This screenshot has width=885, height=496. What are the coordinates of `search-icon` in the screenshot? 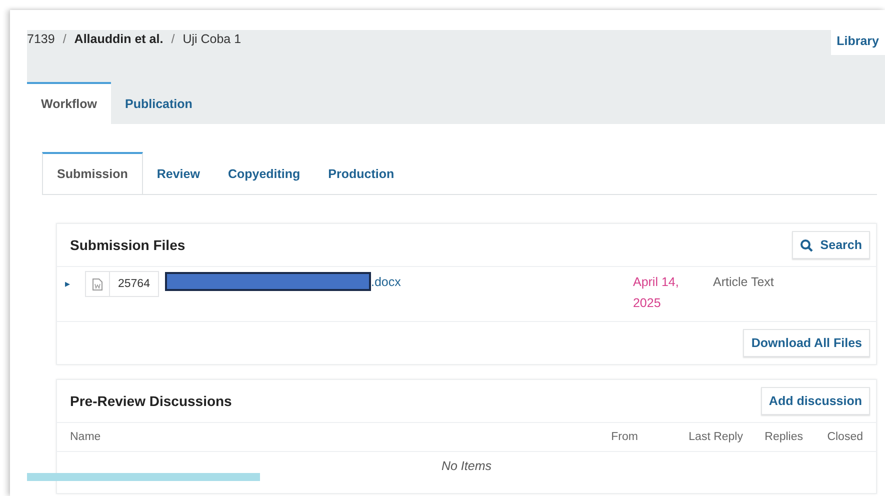 It's located at (807, 245).